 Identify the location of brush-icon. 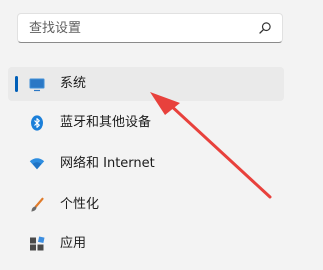
(37, 204).